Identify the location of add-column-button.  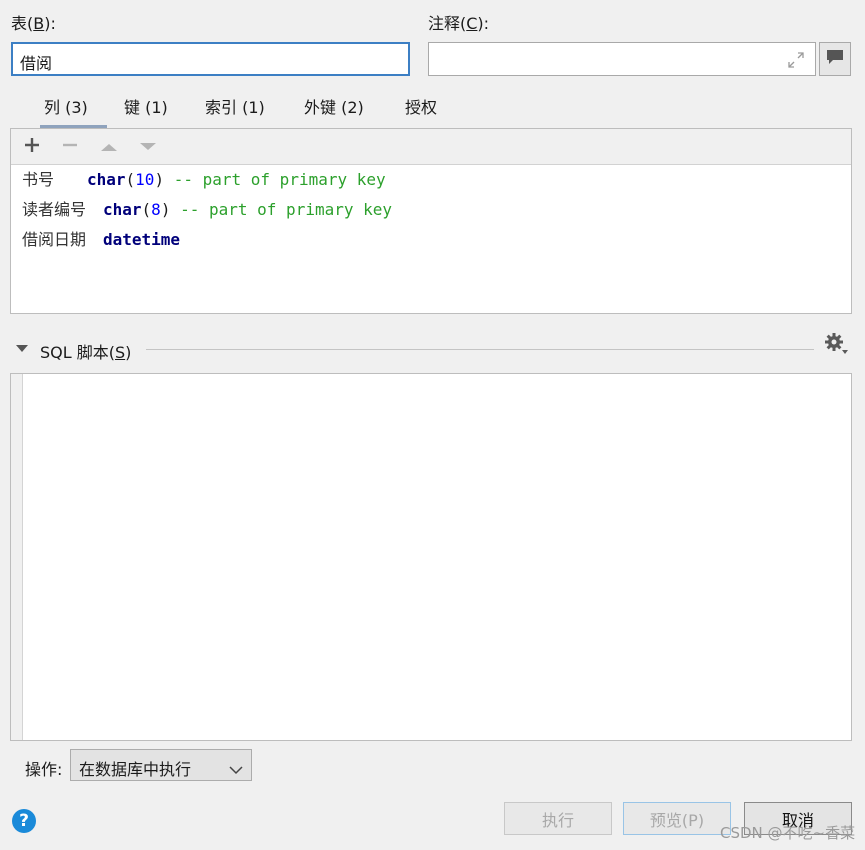
(32, 147).